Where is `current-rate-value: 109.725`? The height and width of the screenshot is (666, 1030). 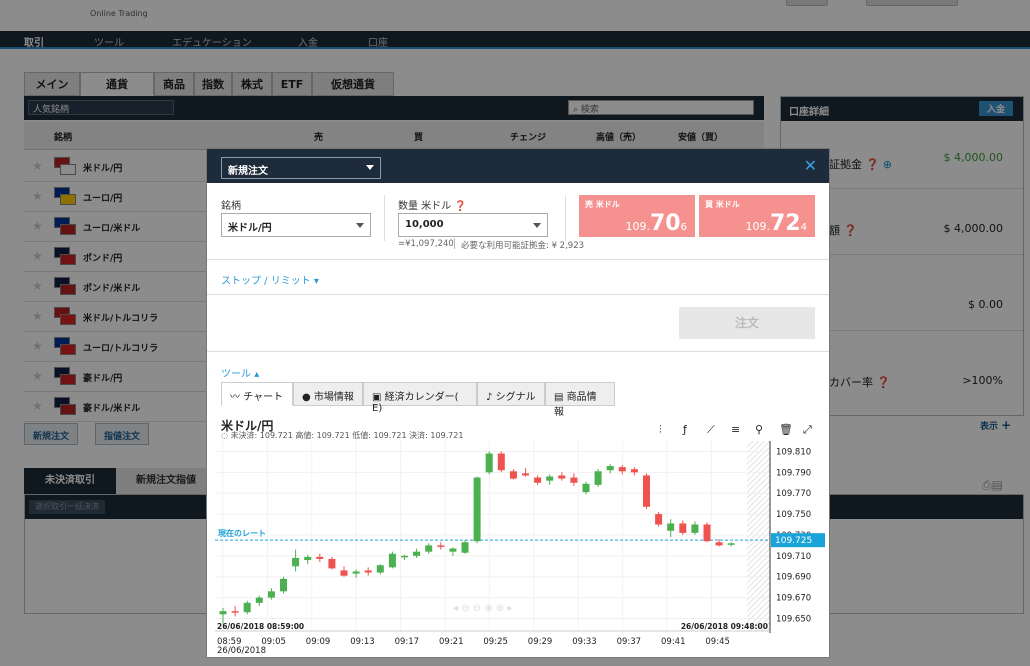
current-rate-value: 109.725 is located at coordinates (793, 541).